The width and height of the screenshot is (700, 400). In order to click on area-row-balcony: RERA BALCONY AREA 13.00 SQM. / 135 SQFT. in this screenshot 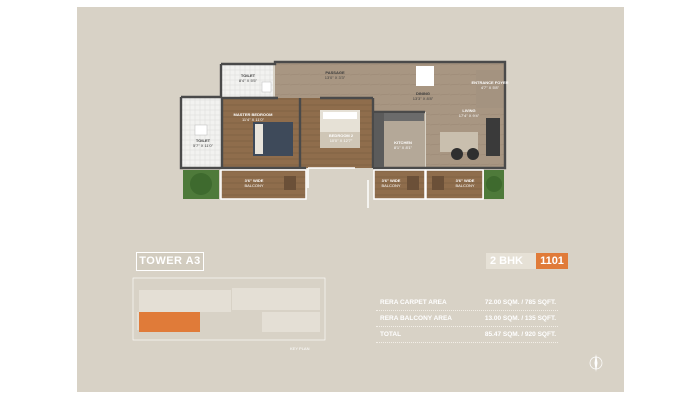, I will do `click(467, 319)`.